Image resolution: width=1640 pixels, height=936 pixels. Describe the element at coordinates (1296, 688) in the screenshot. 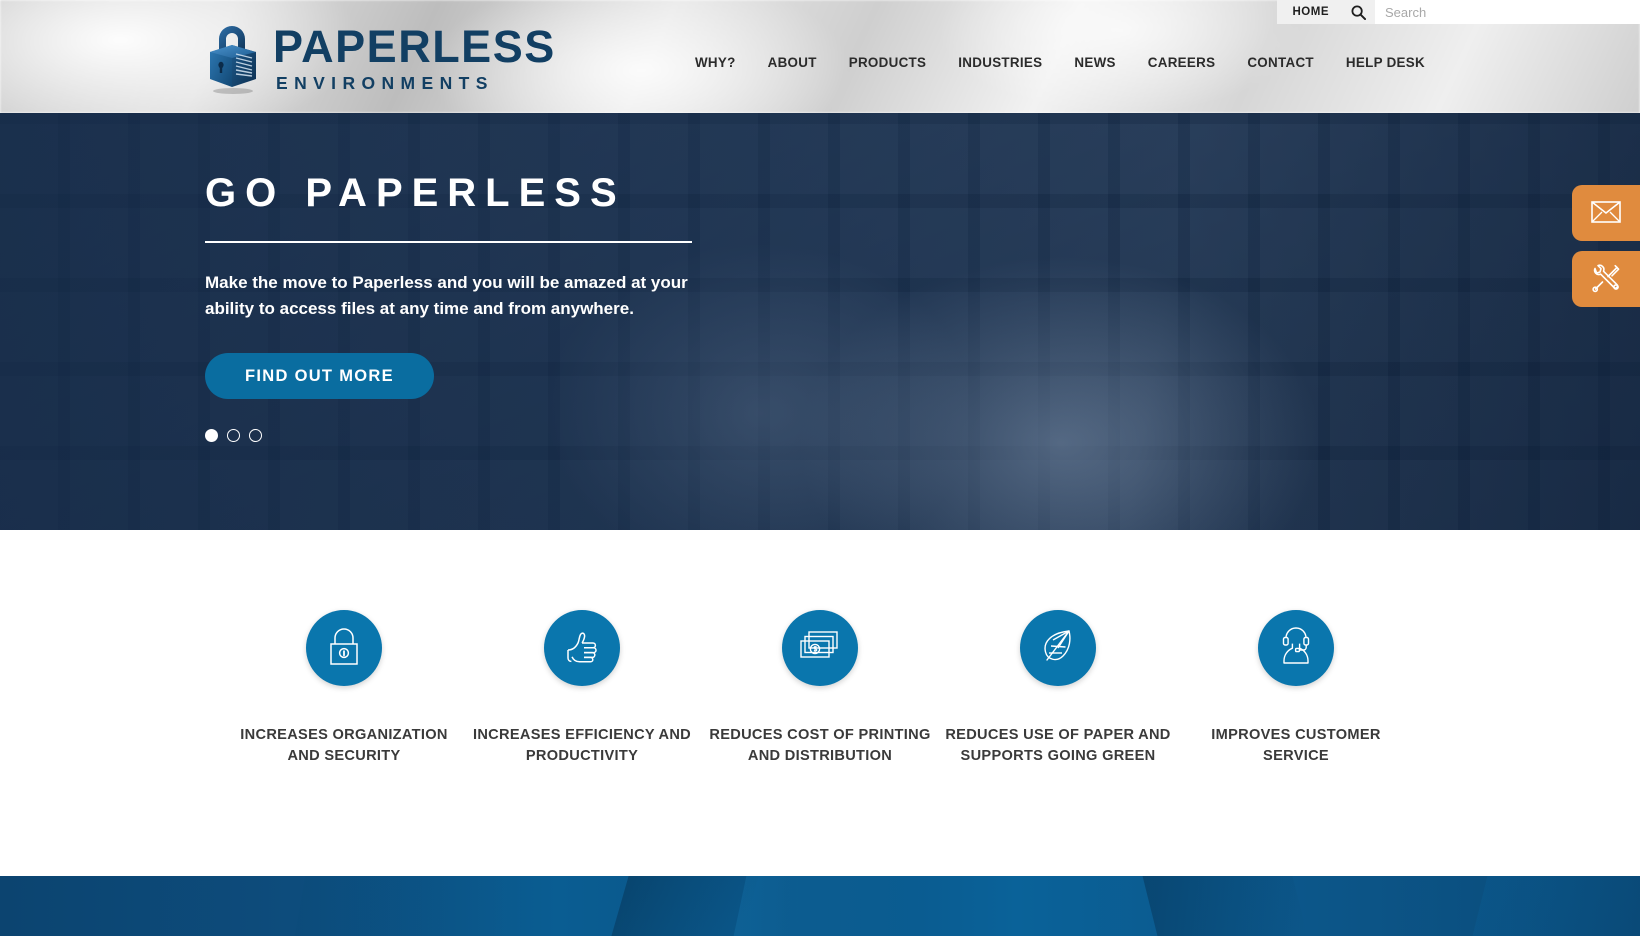

I see `feature-item: IMPROVES CUSTOMER SERVICE` at that location.